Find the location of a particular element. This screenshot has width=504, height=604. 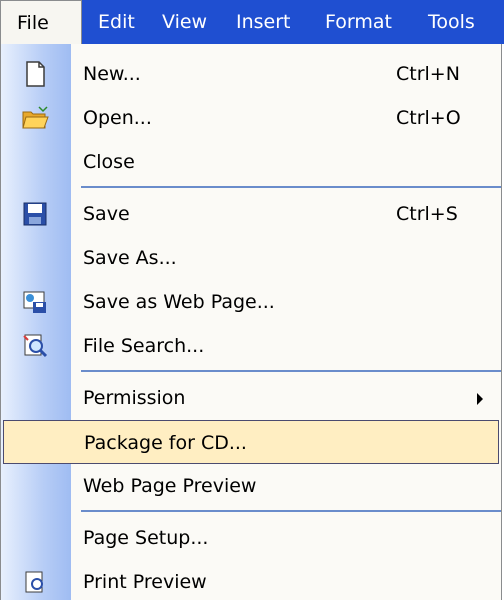

menu-item-shortcut: Ctrl+S is located at coordinates (427, 214).